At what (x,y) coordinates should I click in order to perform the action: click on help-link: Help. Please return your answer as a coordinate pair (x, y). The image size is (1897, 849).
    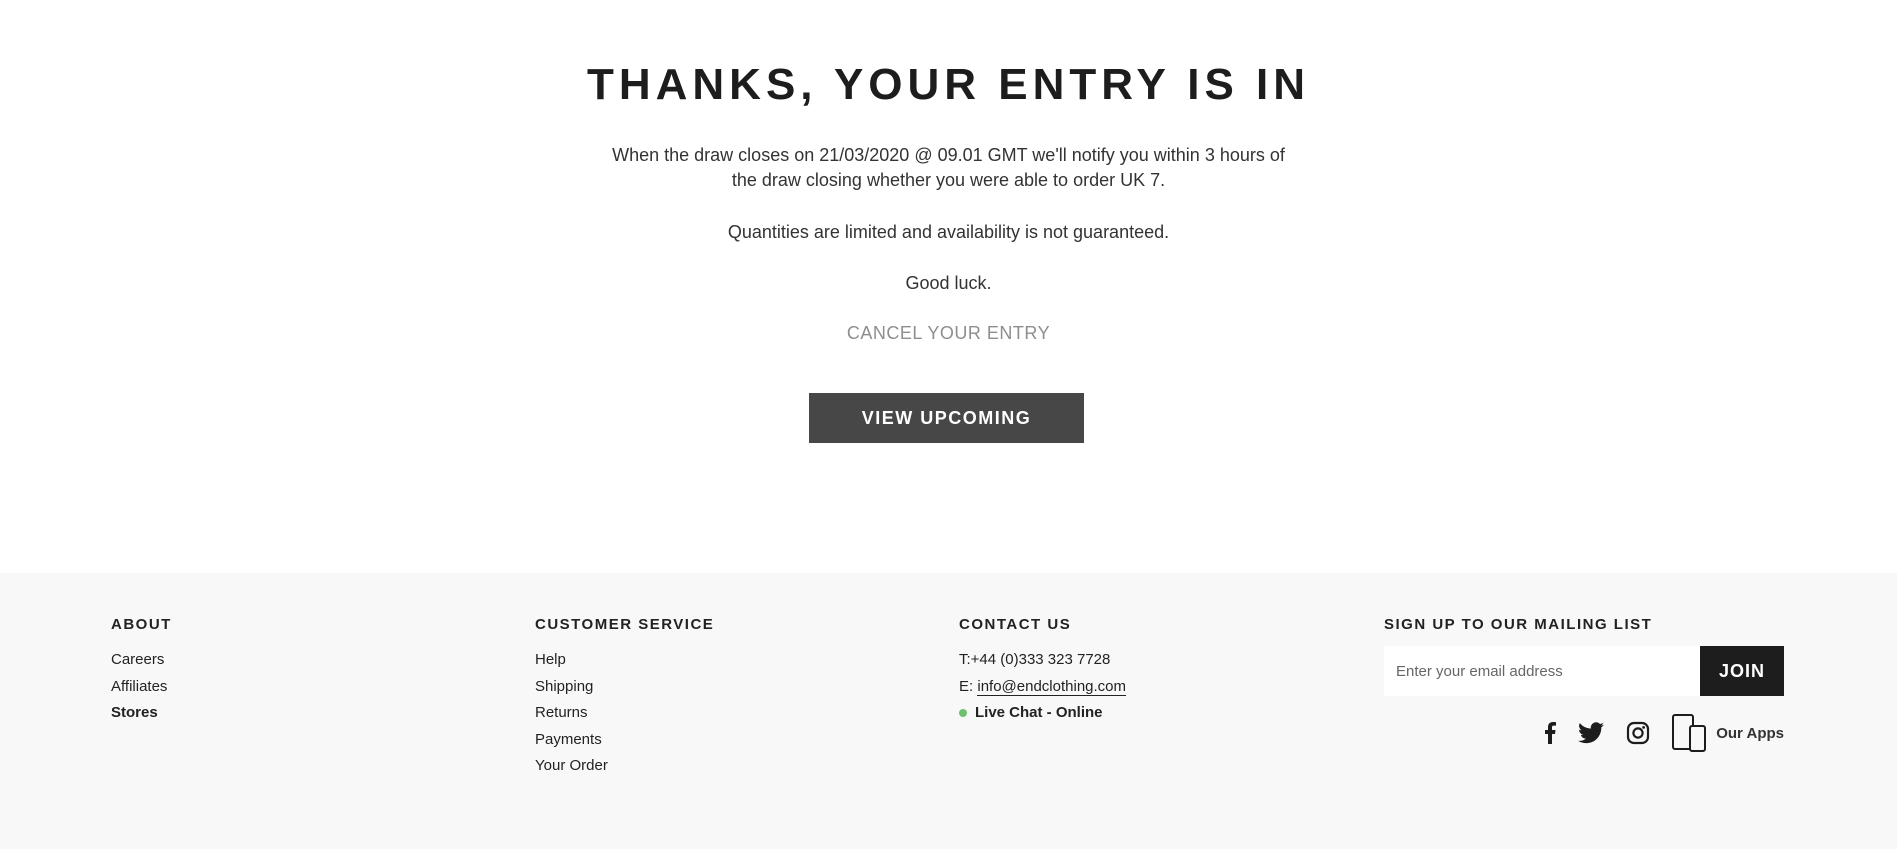
    Looking at the image, I should click on (624, 660).